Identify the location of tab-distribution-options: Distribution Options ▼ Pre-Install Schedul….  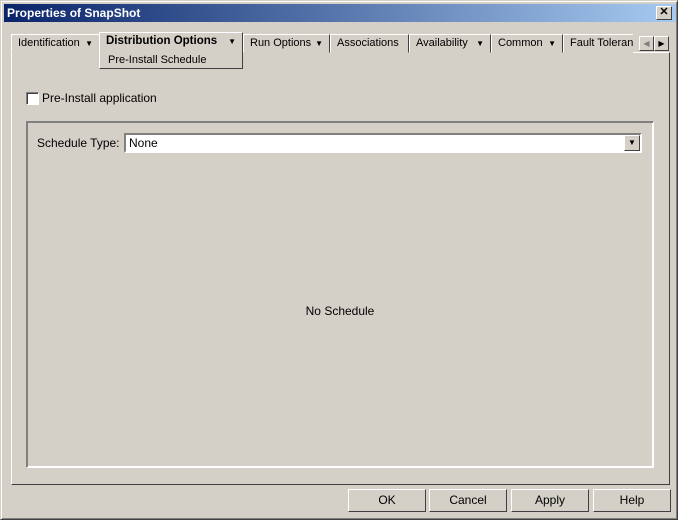
(171, 50).